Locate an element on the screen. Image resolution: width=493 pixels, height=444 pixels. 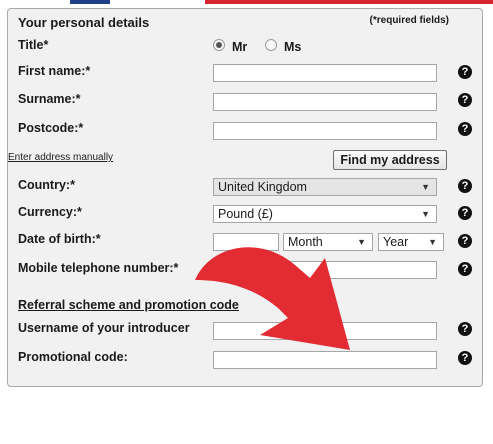
currency-select: Pound (£) ▼ is located at coordinates (325, 214).